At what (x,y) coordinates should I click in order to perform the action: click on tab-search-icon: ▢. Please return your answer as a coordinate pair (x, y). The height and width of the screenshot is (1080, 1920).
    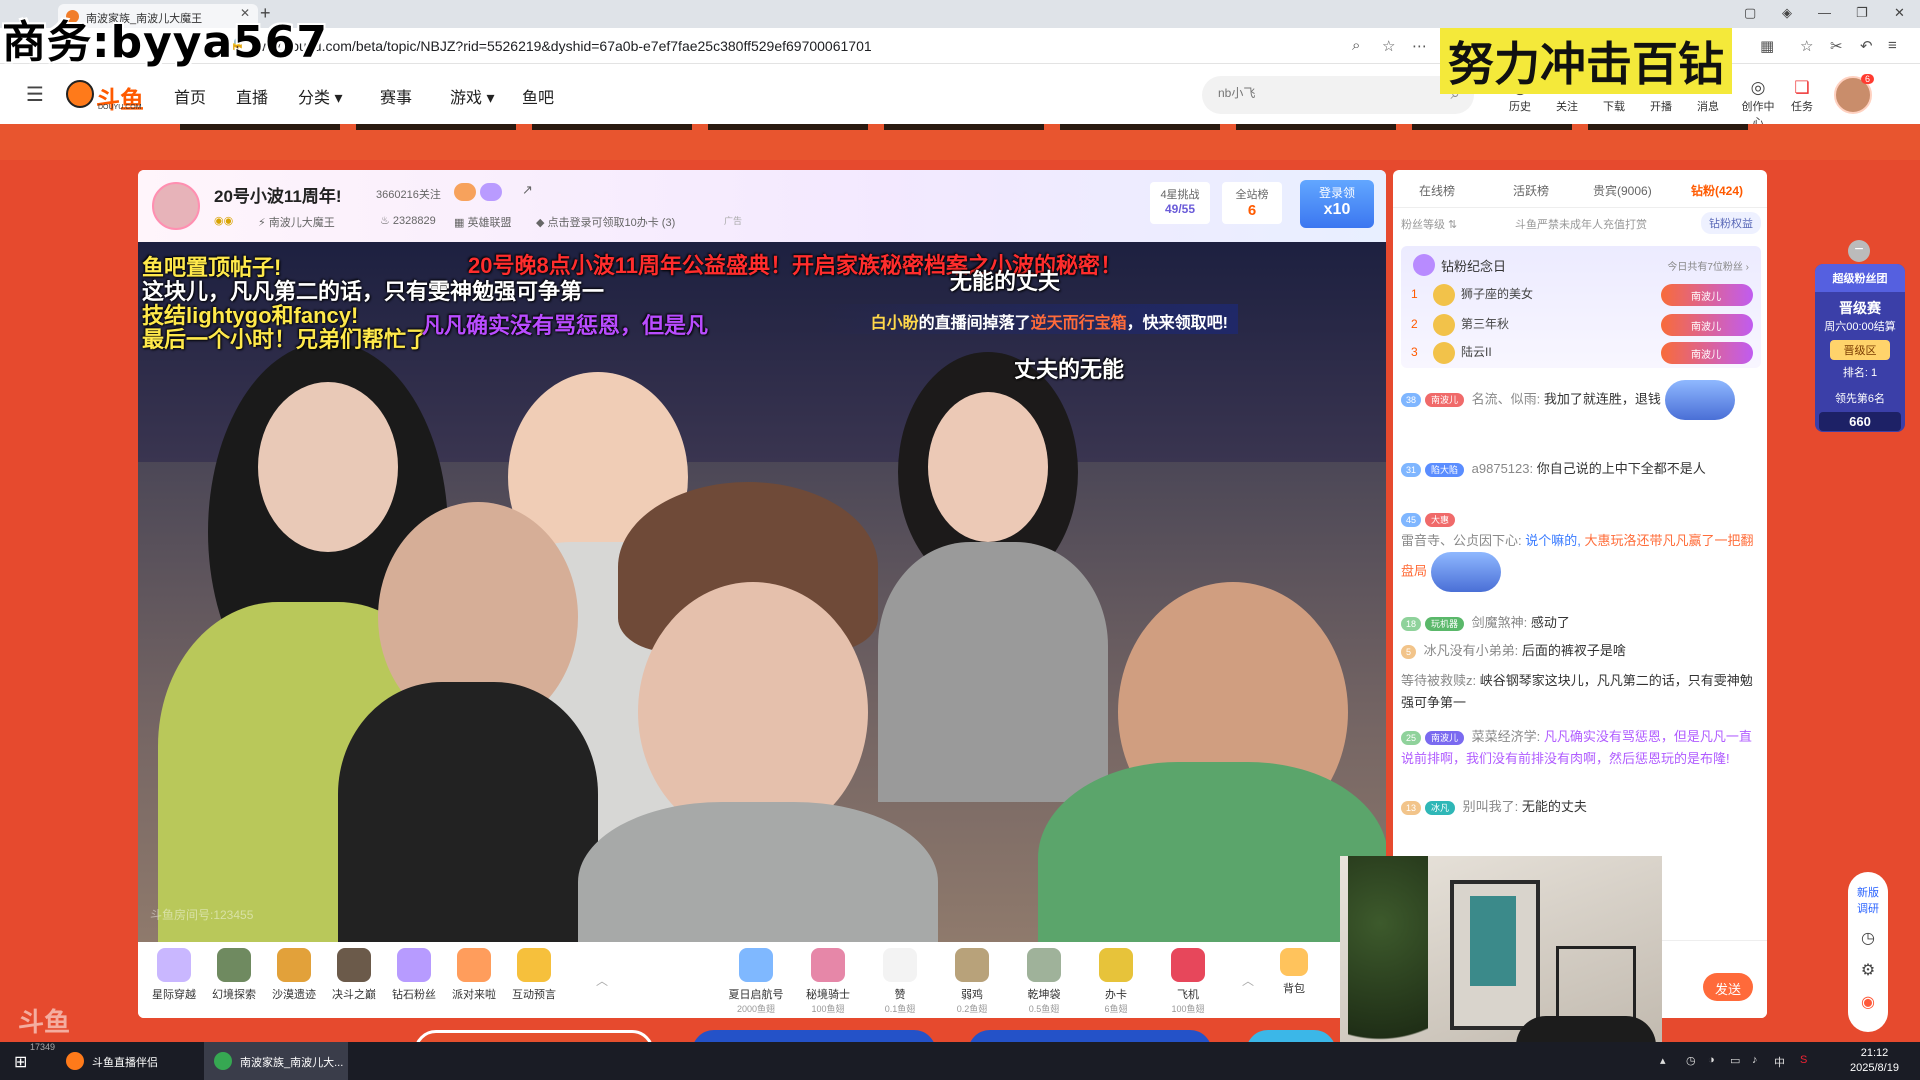
    Looking at the image, I should click on (1750, 13).